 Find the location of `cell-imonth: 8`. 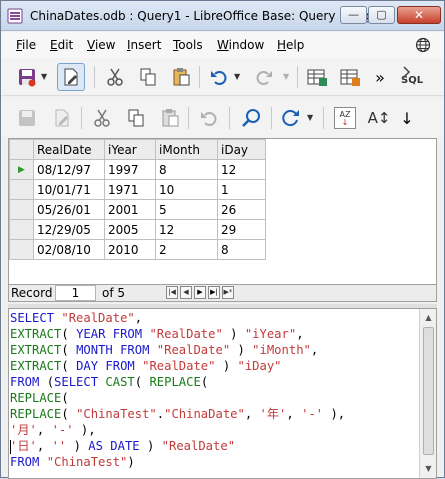

cell-imonth: 8 is located at coordinates (186, 169).